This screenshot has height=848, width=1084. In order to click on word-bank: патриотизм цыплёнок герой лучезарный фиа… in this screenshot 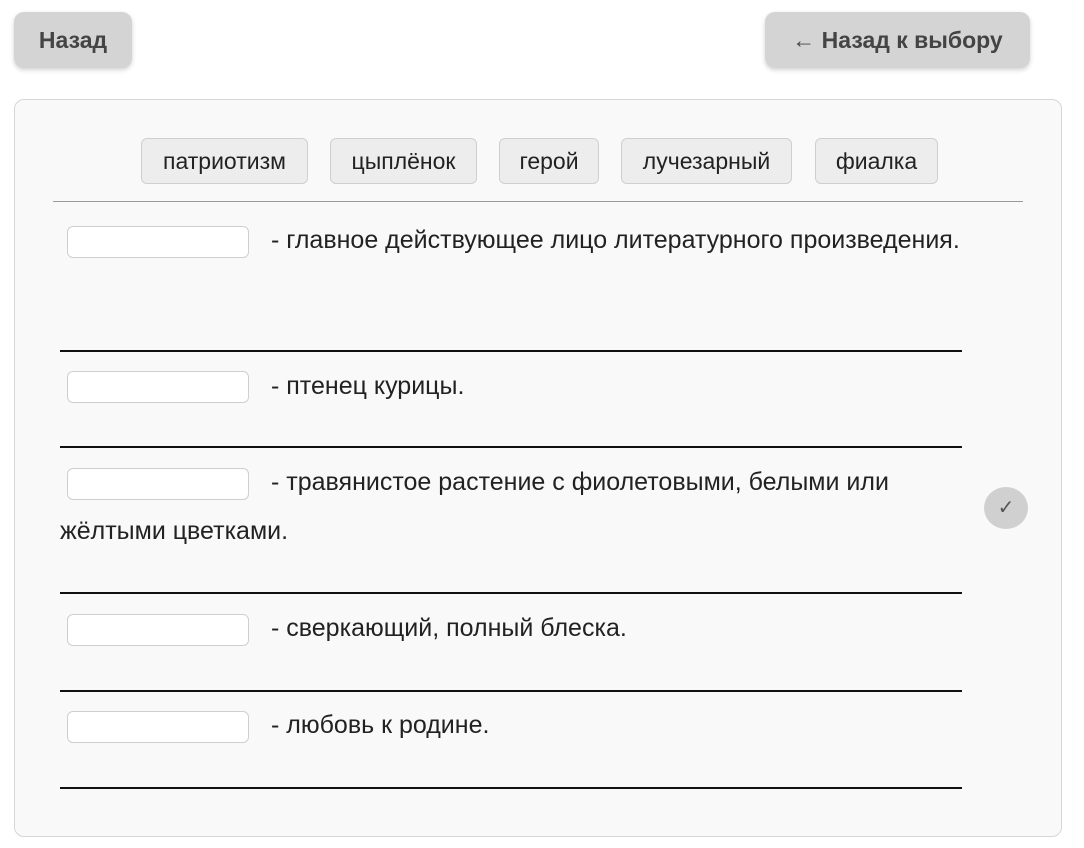, I will do `click(538, 151)`.